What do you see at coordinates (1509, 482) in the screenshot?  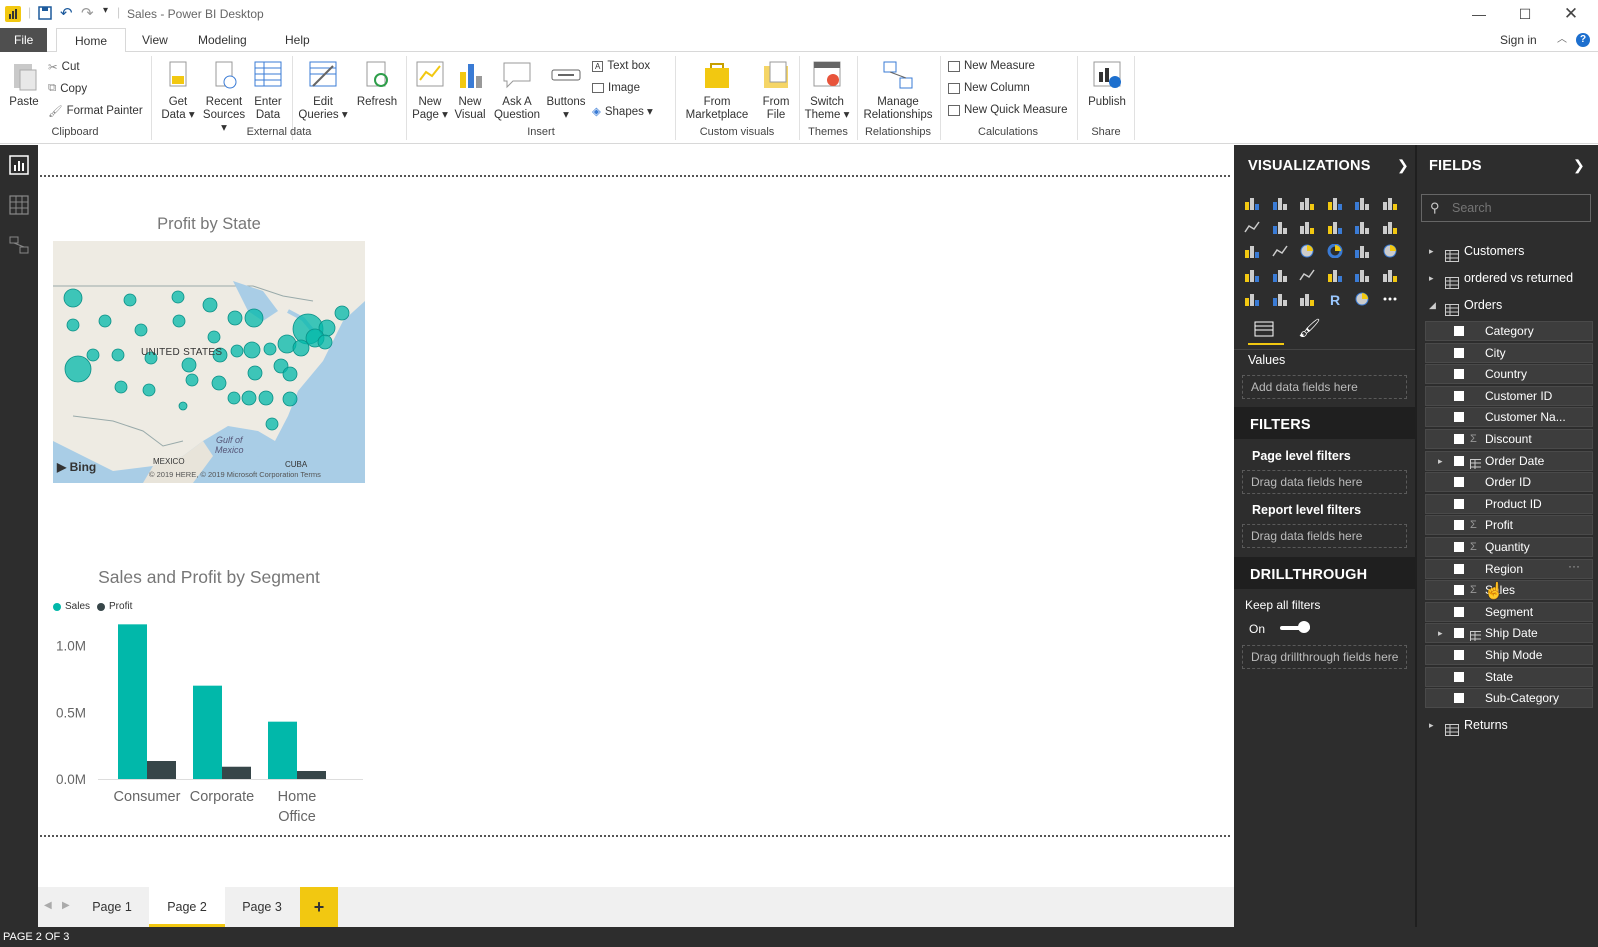 I see `field-order-id: Order ID` at bounding box center [1509, 482].